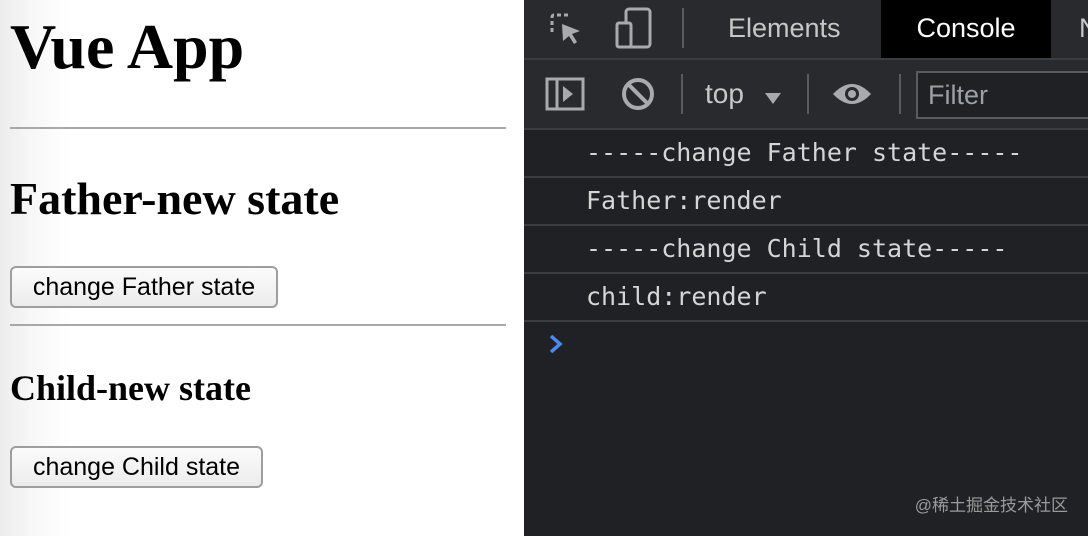  What do you see at coordinates (773, 96) in the screenshot?
I see `dropdown-arrow-icon` at bounding box center [773, 96].